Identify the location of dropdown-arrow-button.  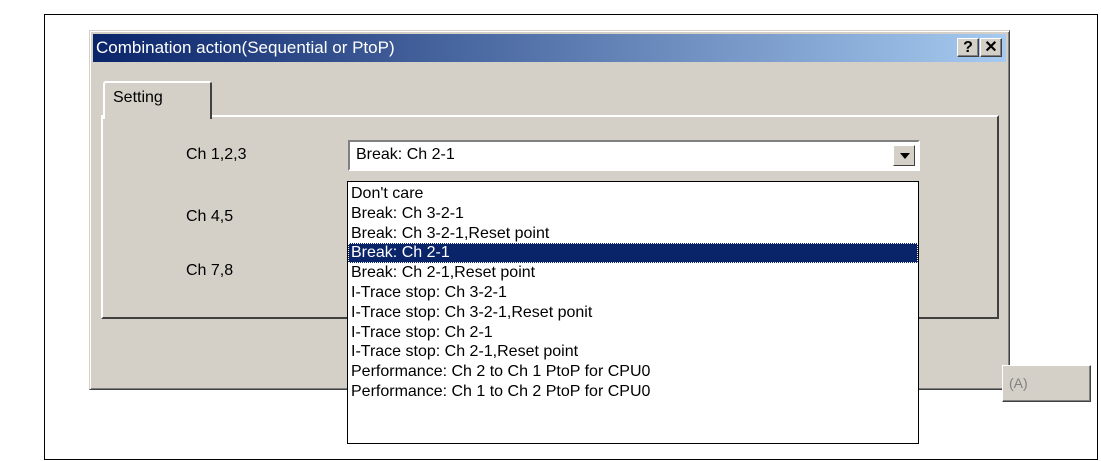
(904, 155).